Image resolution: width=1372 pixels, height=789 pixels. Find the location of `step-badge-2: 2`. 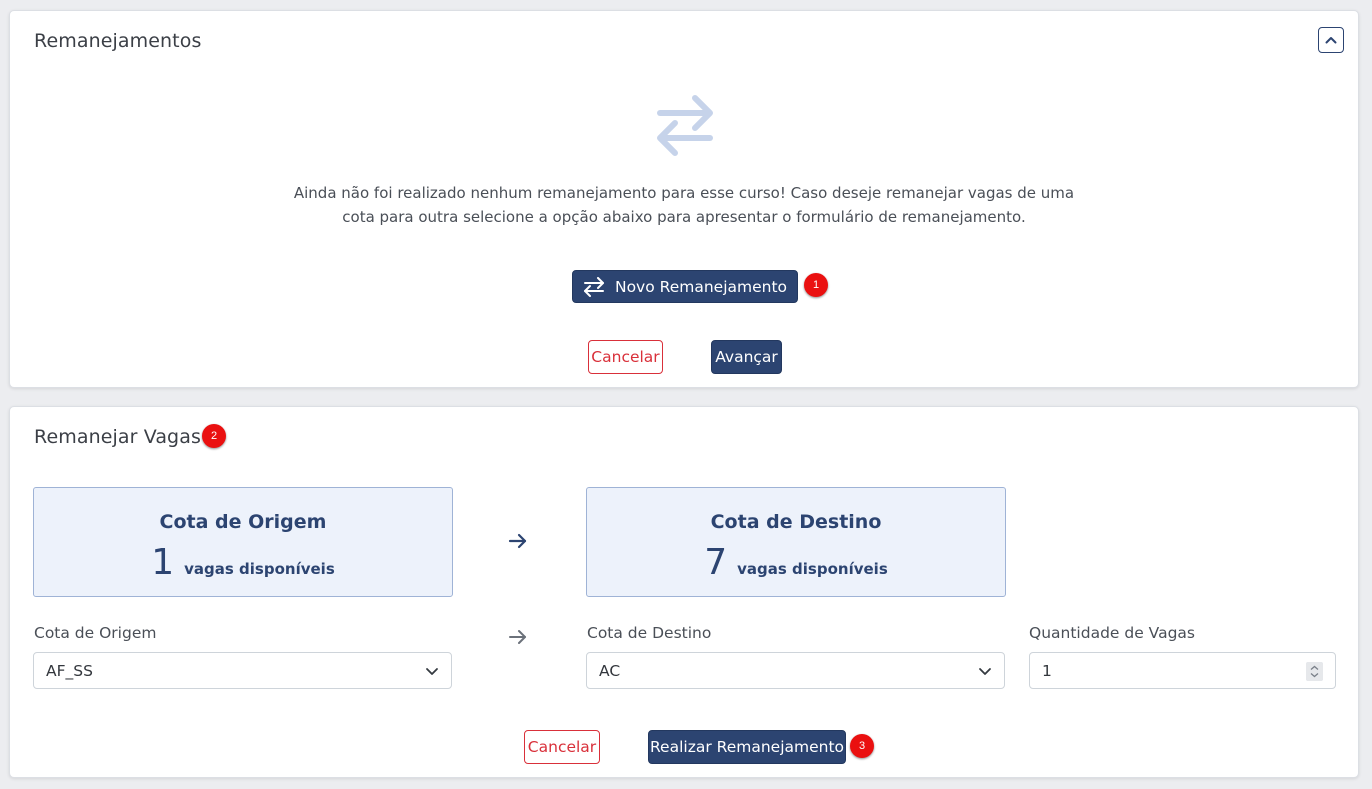

step-badge-2: 2 is located at coordinates (214, 436).